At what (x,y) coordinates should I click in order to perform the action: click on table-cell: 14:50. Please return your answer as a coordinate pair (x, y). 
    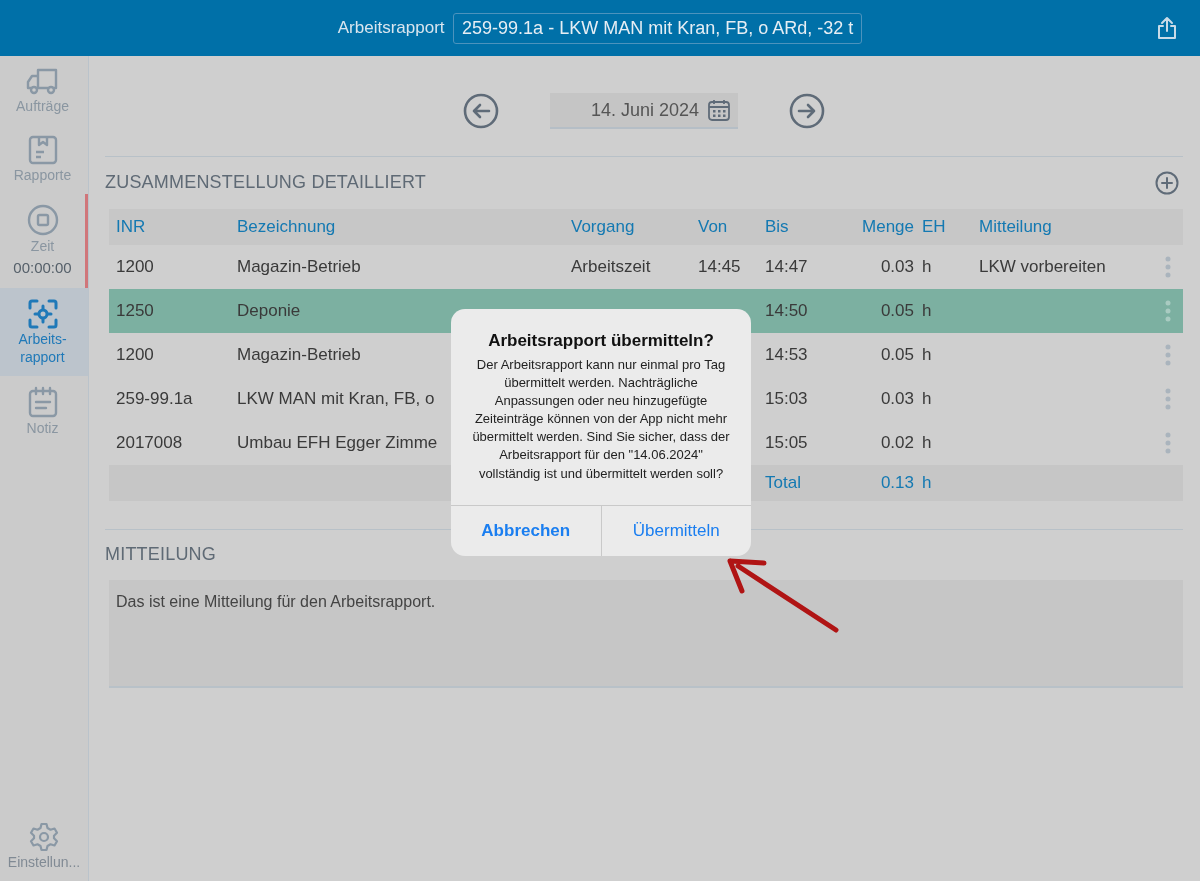
    Looking at the image, I should click on (786, 310).